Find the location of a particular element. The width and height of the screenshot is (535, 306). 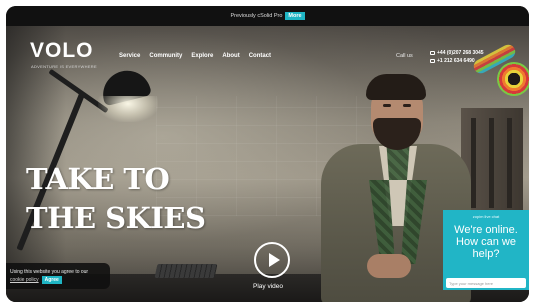

volo-logo: VOLO is located at coordinates (62, 51).